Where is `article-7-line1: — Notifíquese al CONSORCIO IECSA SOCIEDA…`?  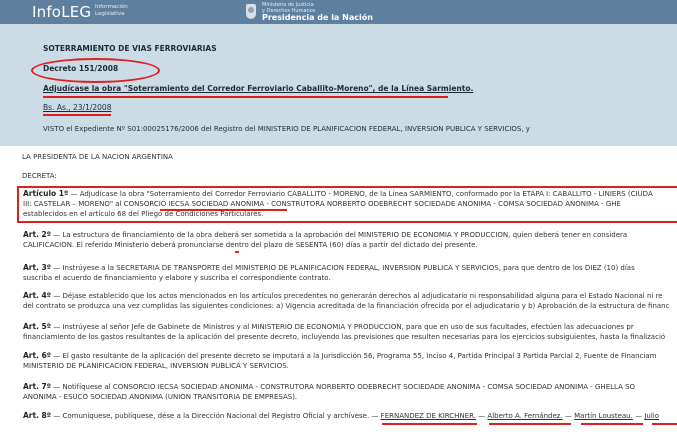
article-7-line1: — Notifíquese al CONSORCIO IECSA SOCIEDA… is located at coordinates (344, 387).